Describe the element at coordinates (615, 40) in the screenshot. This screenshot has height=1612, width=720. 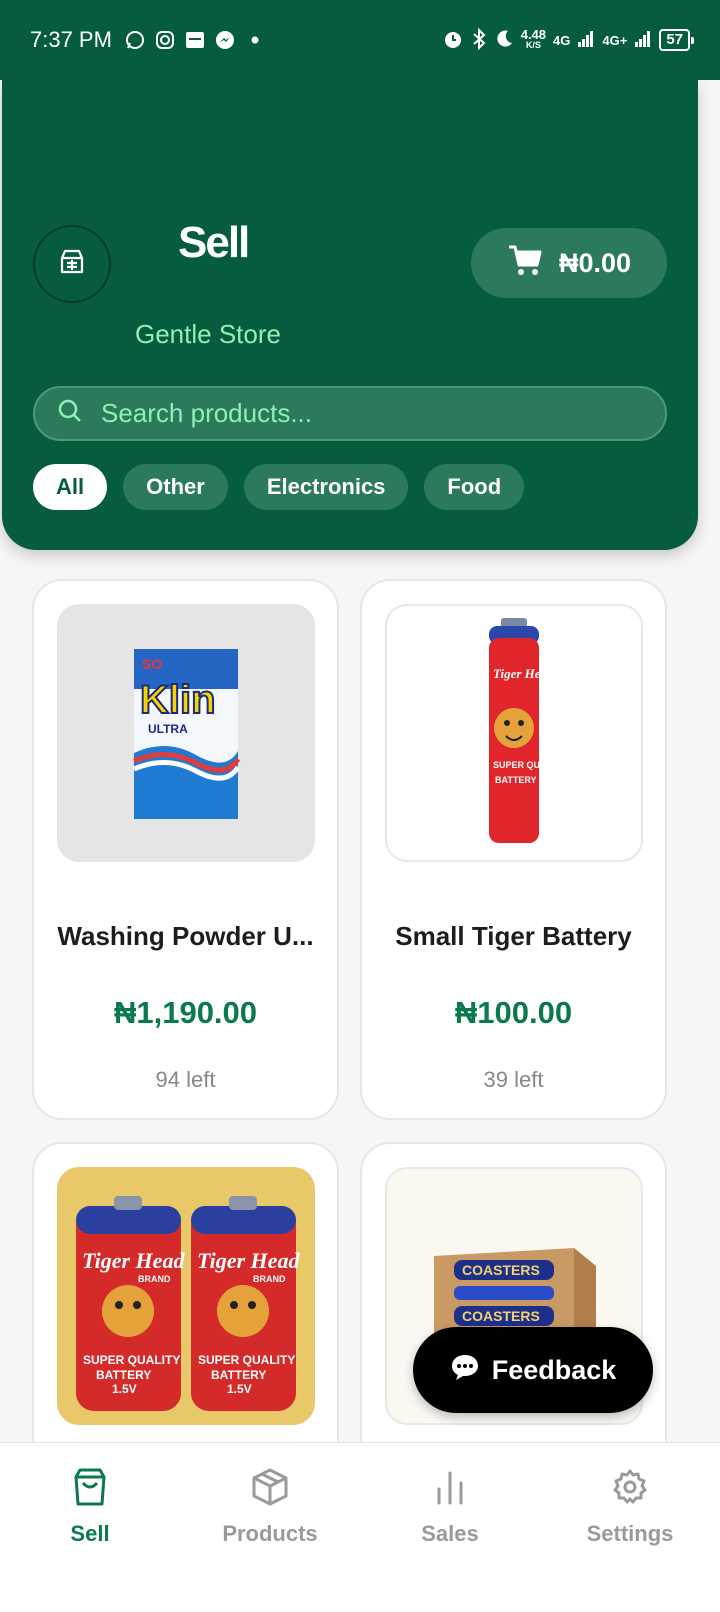
I see `net-type-2: 4G+` at that location.